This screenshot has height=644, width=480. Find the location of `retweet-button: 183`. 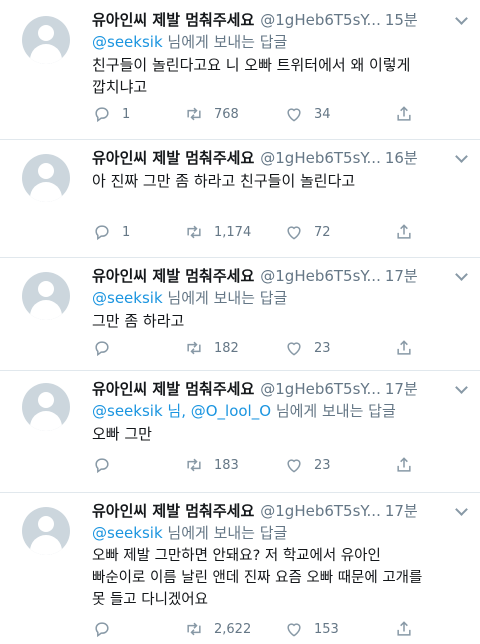

retweet-button: 183 is located at coordinates (234, 465).